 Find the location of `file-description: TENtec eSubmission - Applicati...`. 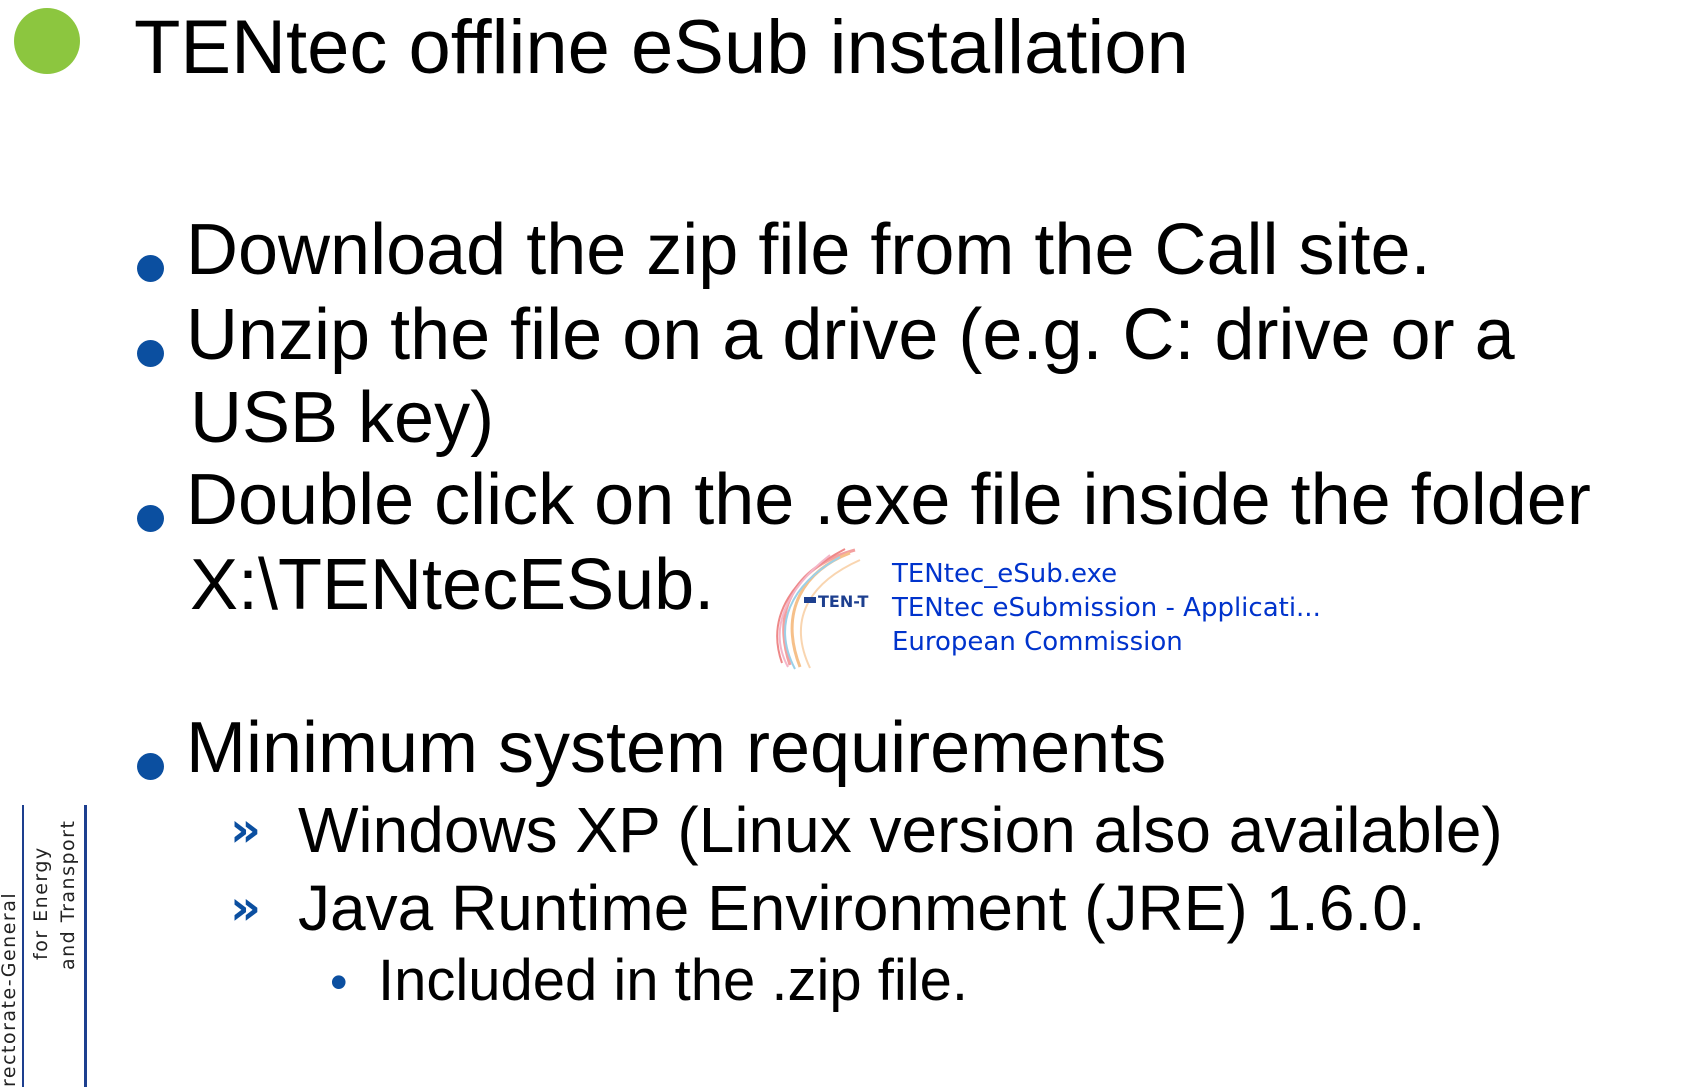

file-description: TENtec eSubmission - Applicati... is located at coordinates (1106, 608).